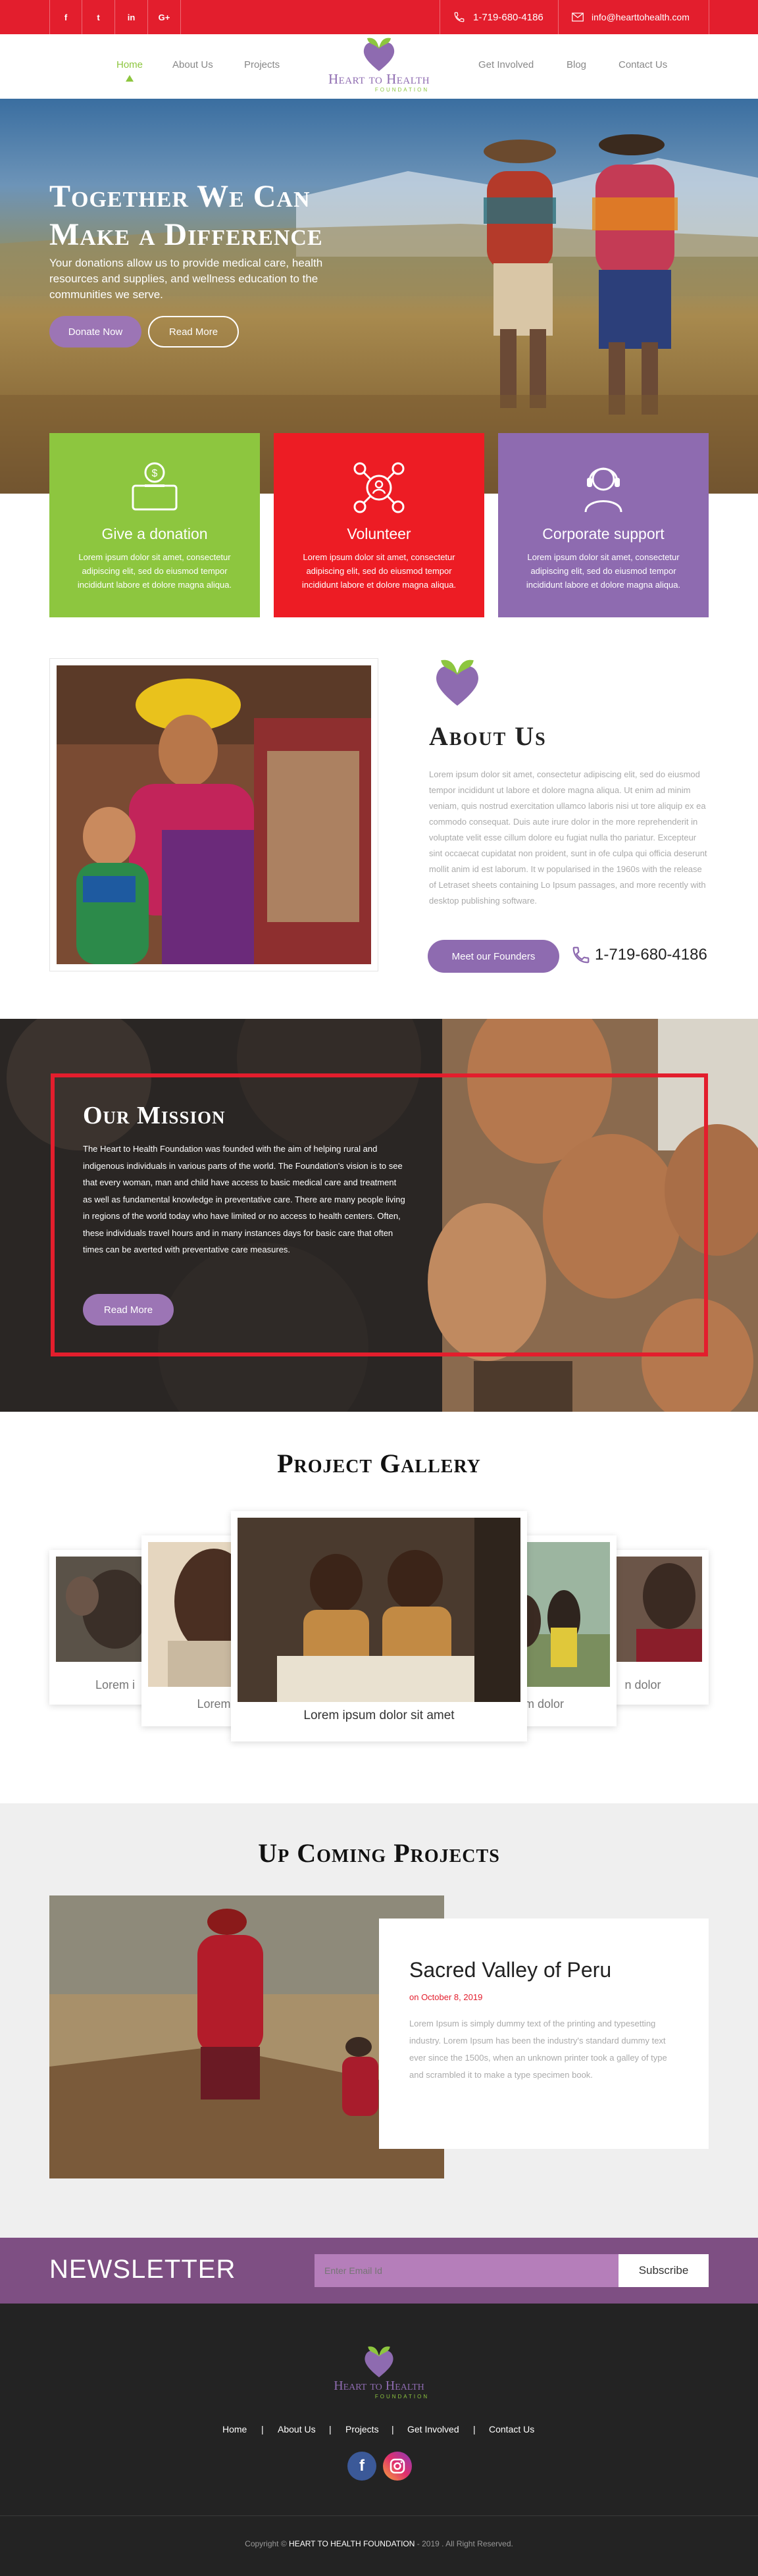 Image resolution: width=758 pixels, height=2576 pixels. Describe the element at coordinates (130, 78) in the screenshot. I see `active-caret-icon` at that location.